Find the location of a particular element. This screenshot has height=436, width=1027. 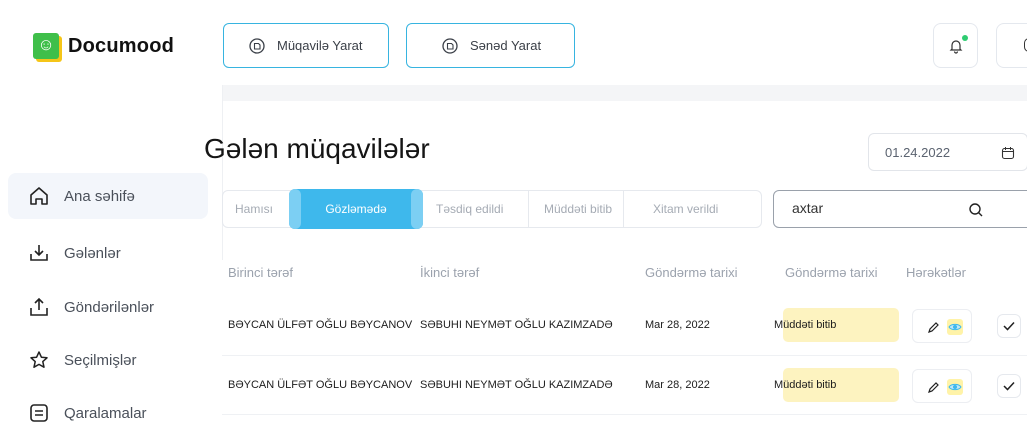

content-divider is located at coordinates (222, 172).